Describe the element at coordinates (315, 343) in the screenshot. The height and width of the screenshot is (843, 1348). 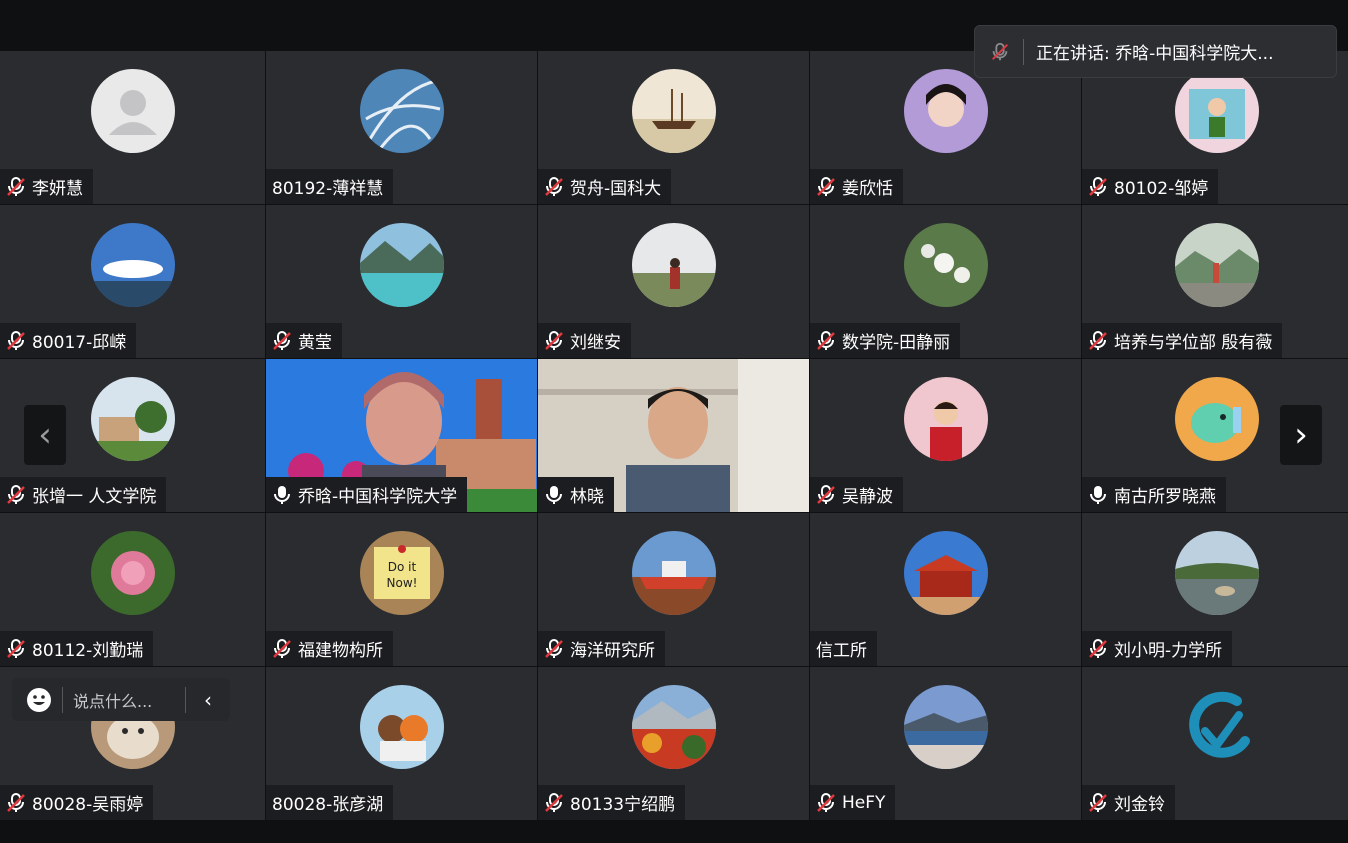
I see `participant-name: 黄莹` at that location.